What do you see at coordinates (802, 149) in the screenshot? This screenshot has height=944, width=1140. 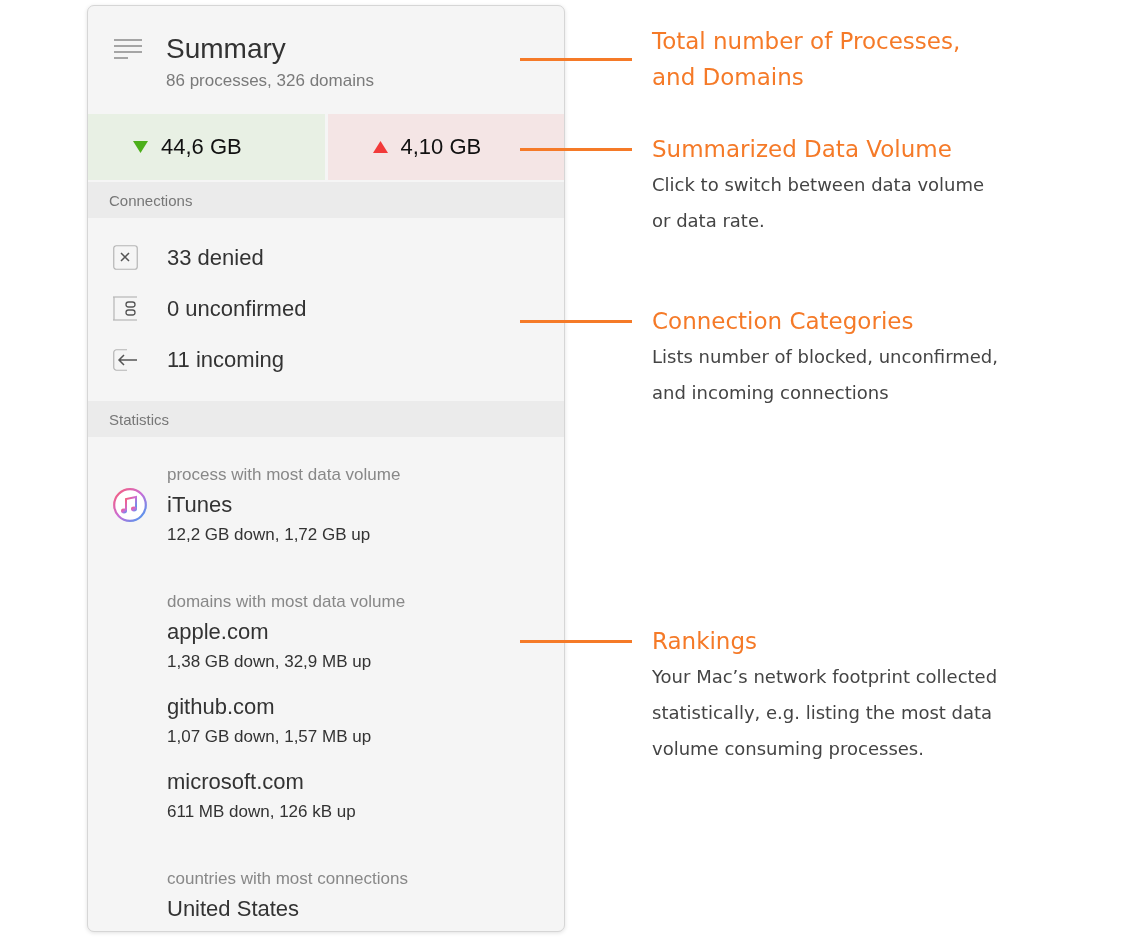 I see `callout-title: Summarized Data Volume` at bounding box center [802, 149].